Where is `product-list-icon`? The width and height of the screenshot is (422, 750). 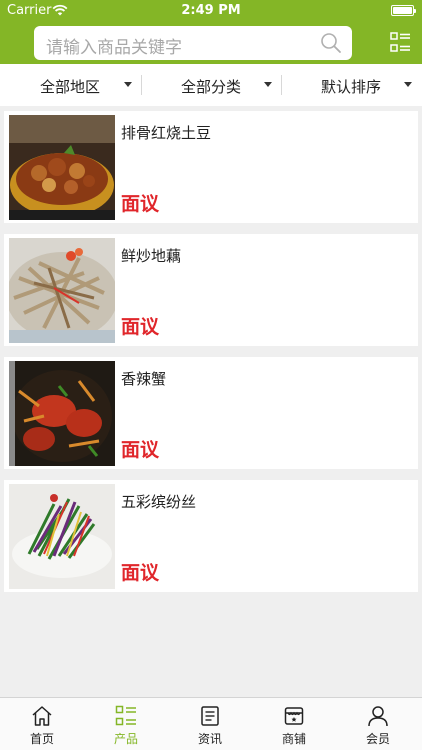 product-list-icon is located at coordinates (125, 715).